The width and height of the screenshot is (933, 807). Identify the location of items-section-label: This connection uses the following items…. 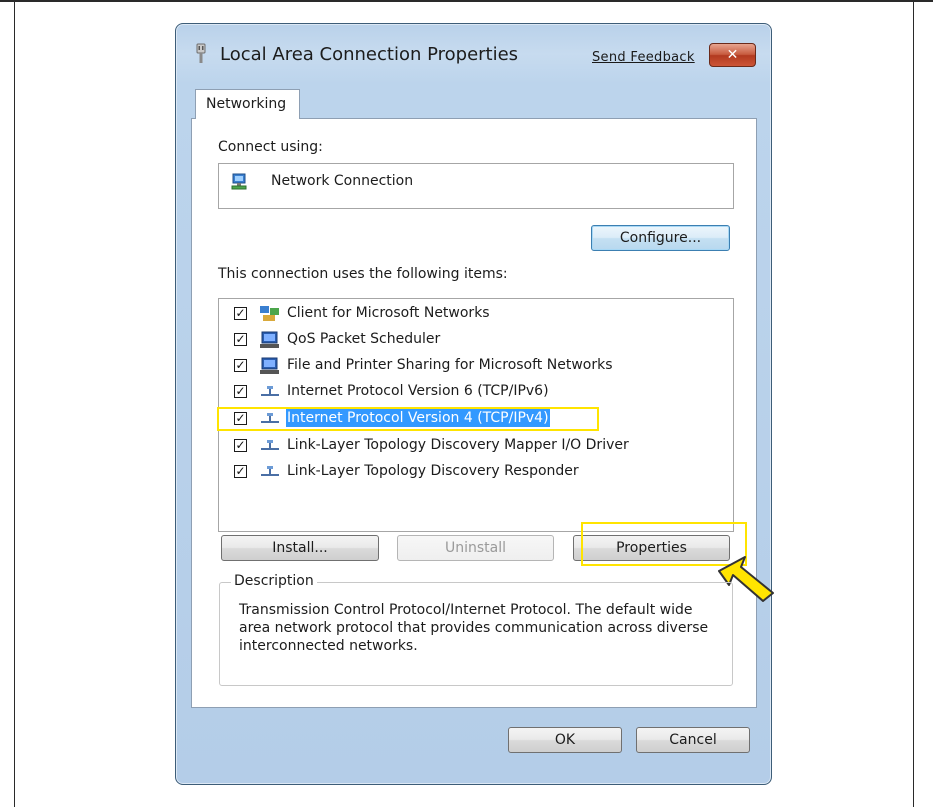
(363, 274).